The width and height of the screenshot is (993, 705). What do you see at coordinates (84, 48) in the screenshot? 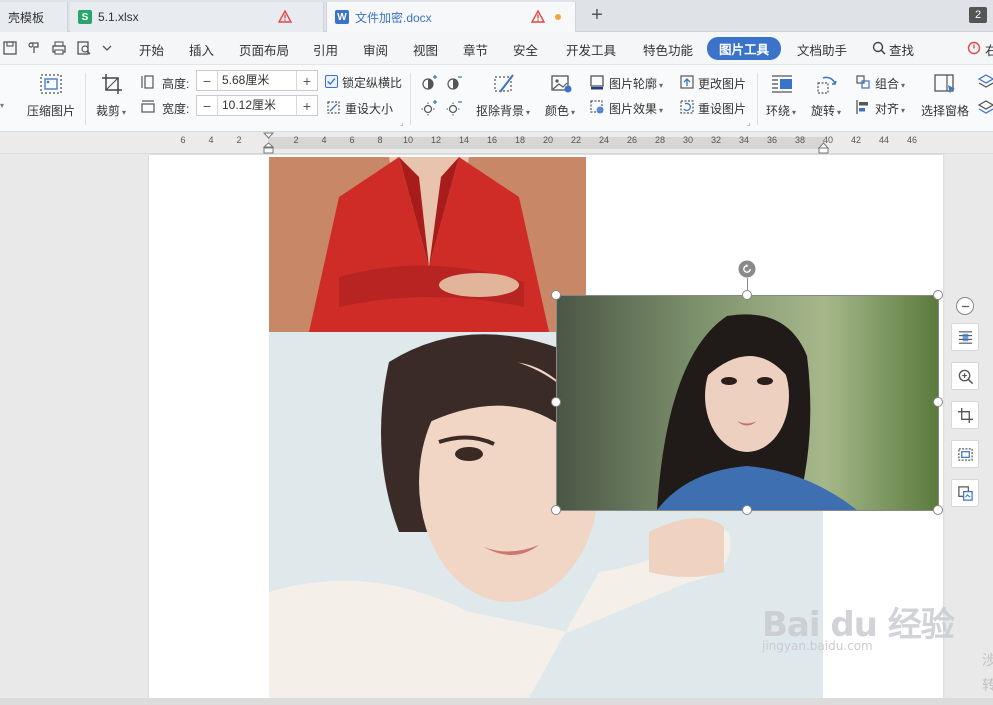
I see `print-preview-icon` at bounding box center [84, 48].